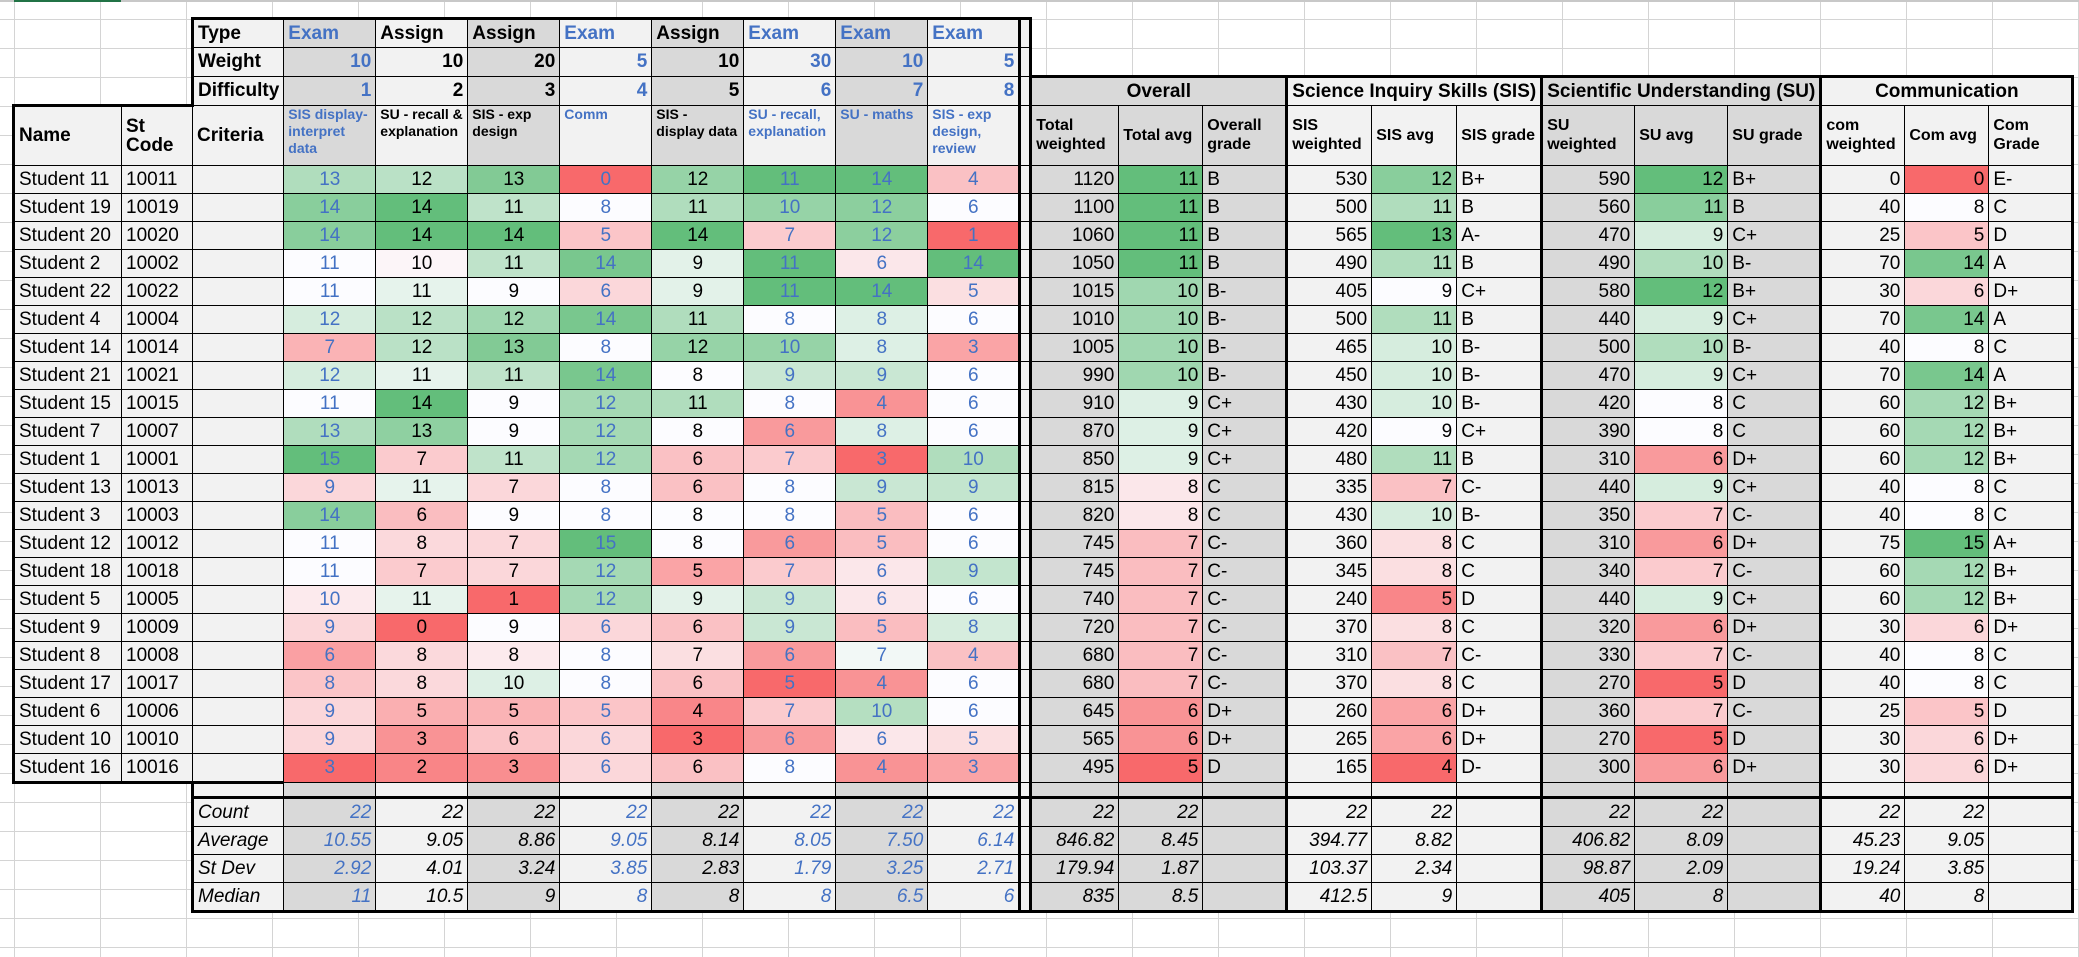 The image size is (2079, 957). What do you see at coordinates (790, 90) in the screenshot?
I see `difficulty-cell: 6` at bounding box center [790, 90].